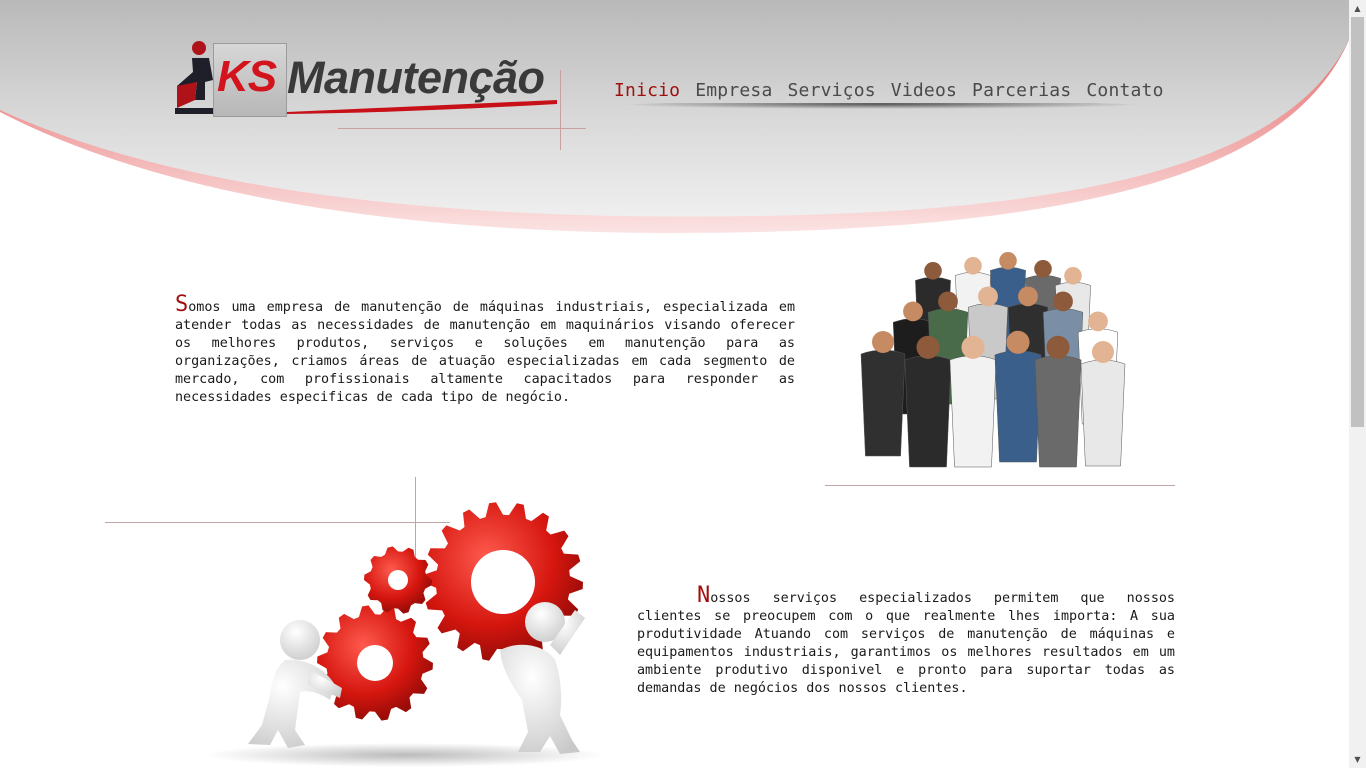 The height and width of the screenshot is (768, 1366). What do you see at coordinates (422, 107) in the screenshot?
I see `logo-swoosh` at bounding box center [422, 107].